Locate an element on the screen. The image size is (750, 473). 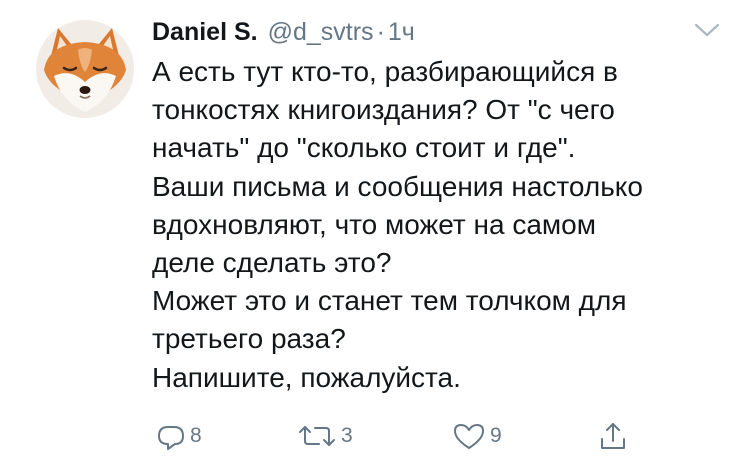
author-handle: @d_svtrs is located at coordinates (321, 32).